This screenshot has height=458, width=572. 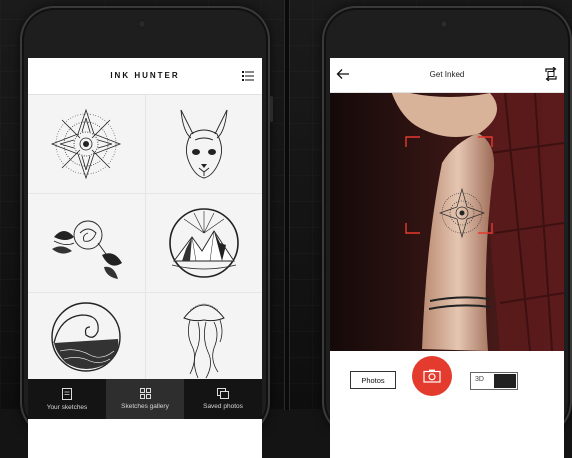 What do you see at coordinates (551, 74) in the screenshot?
I see `switch-camera-icon` at bounding box center [551, 74].